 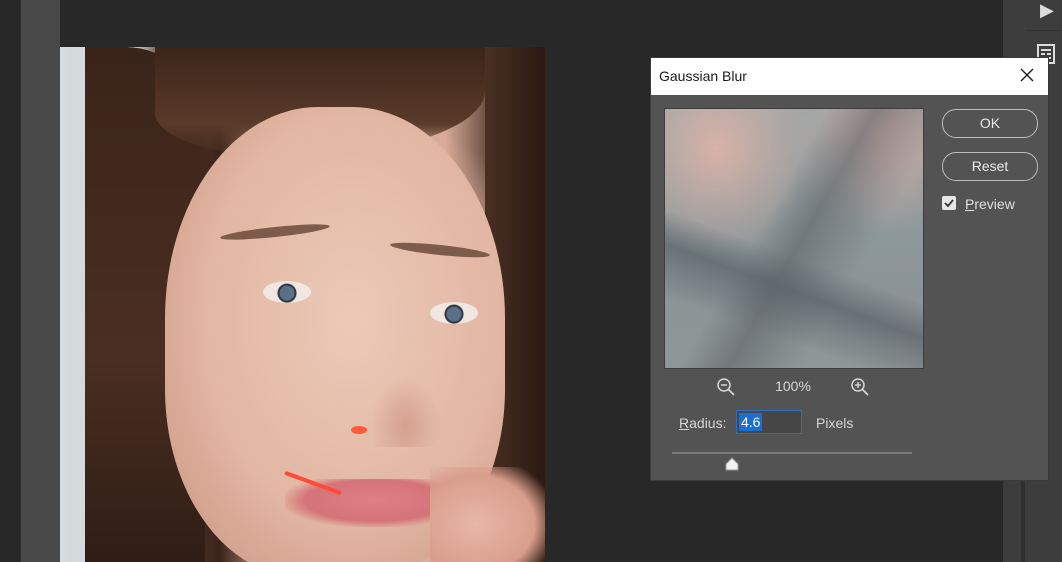 I want to click on left-eye, so click(x=287, y=292).